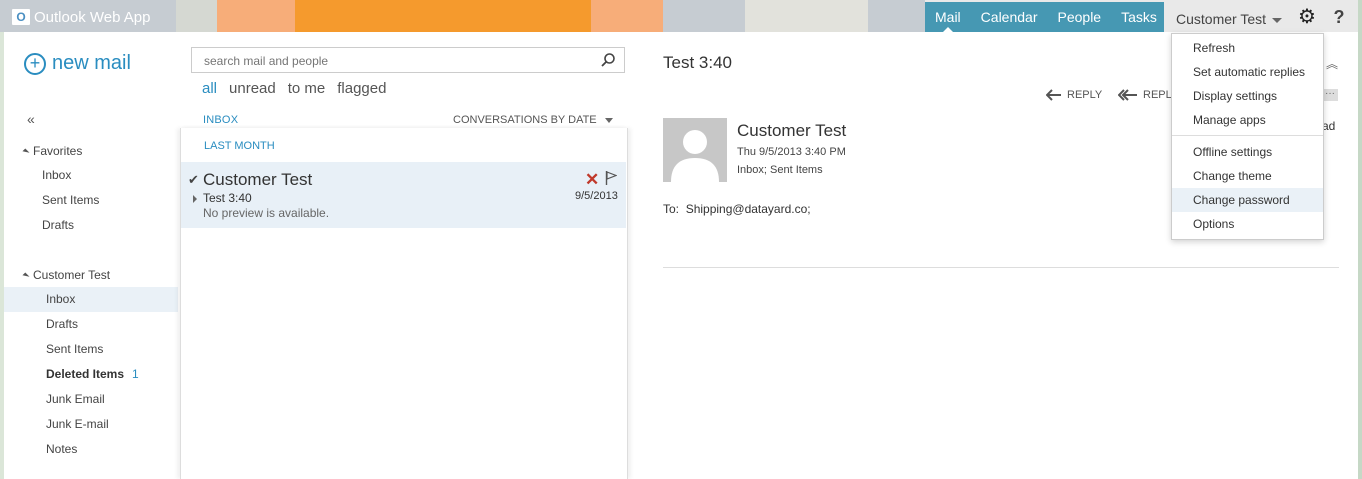  What do you see at coordinates (1127, 95) in the screenshot?
I see `reply-all-arrow-icon` at bounding box center [1127, 95].